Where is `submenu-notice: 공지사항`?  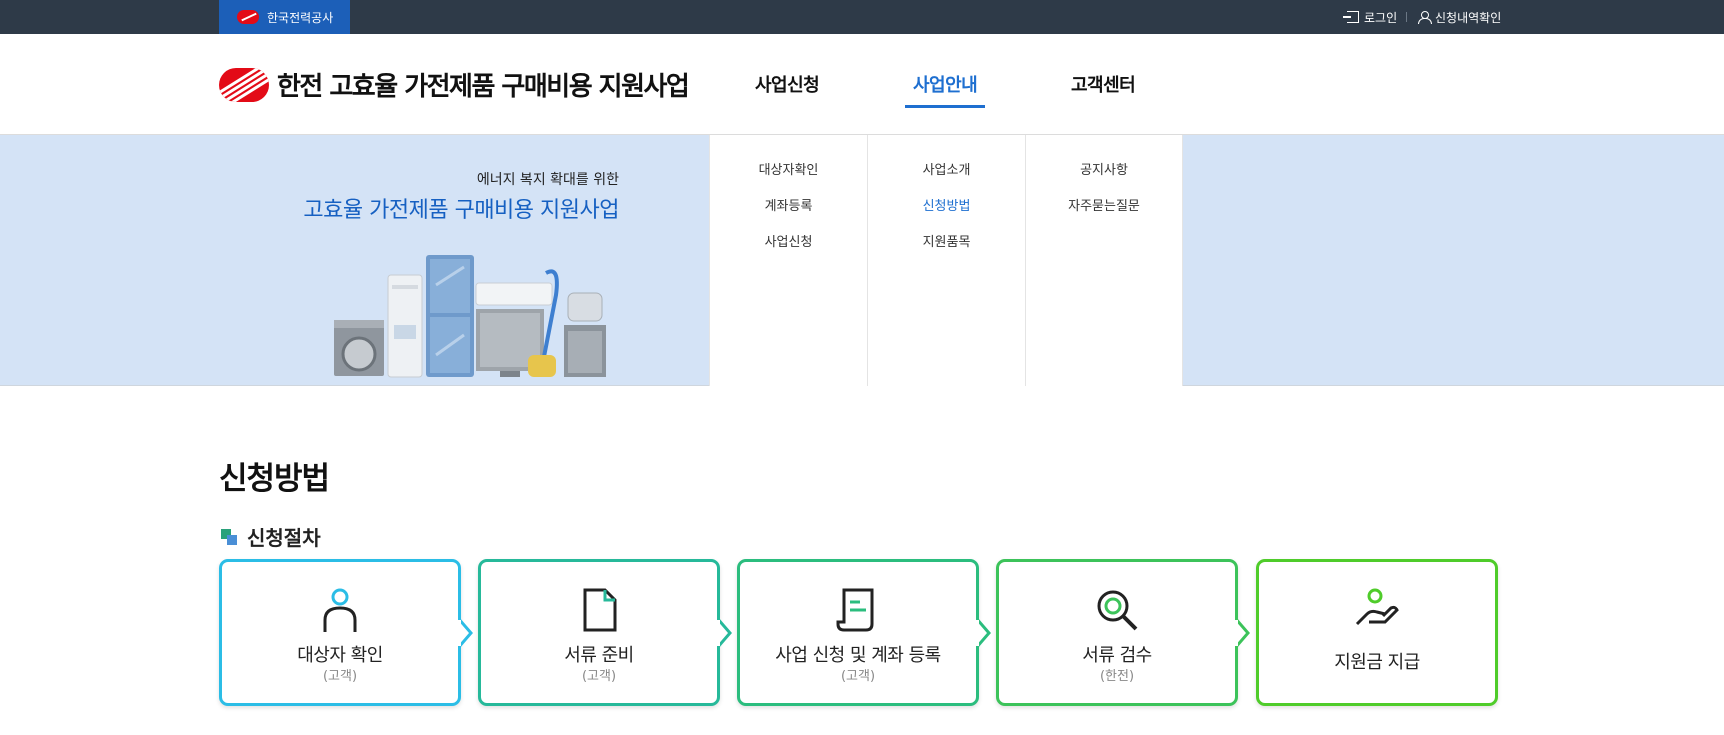 submenu-notice: 공지사항 is located at coordinates (1104, 181).